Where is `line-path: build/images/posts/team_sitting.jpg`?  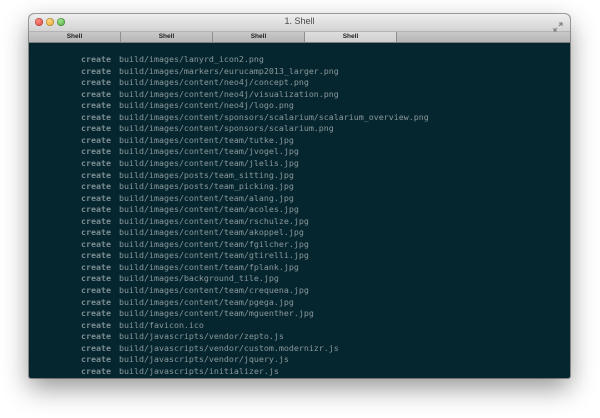 line-path: build/images/posts/team_sitting.jpg is located at coordinates (206, 174).